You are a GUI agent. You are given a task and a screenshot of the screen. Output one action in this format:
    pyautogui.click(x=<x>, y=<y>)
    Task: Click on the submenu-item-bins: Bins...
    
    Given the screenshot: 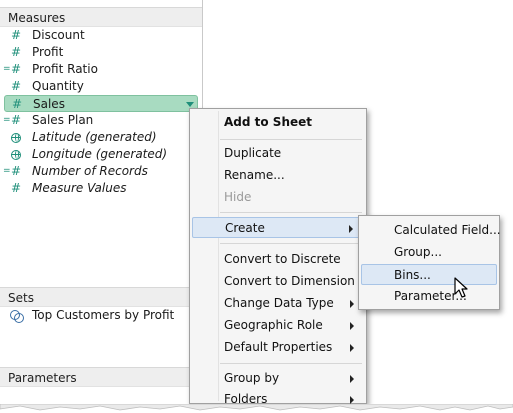 What is the action you would take?
    pyautogui.click(x=429, y=274)
    